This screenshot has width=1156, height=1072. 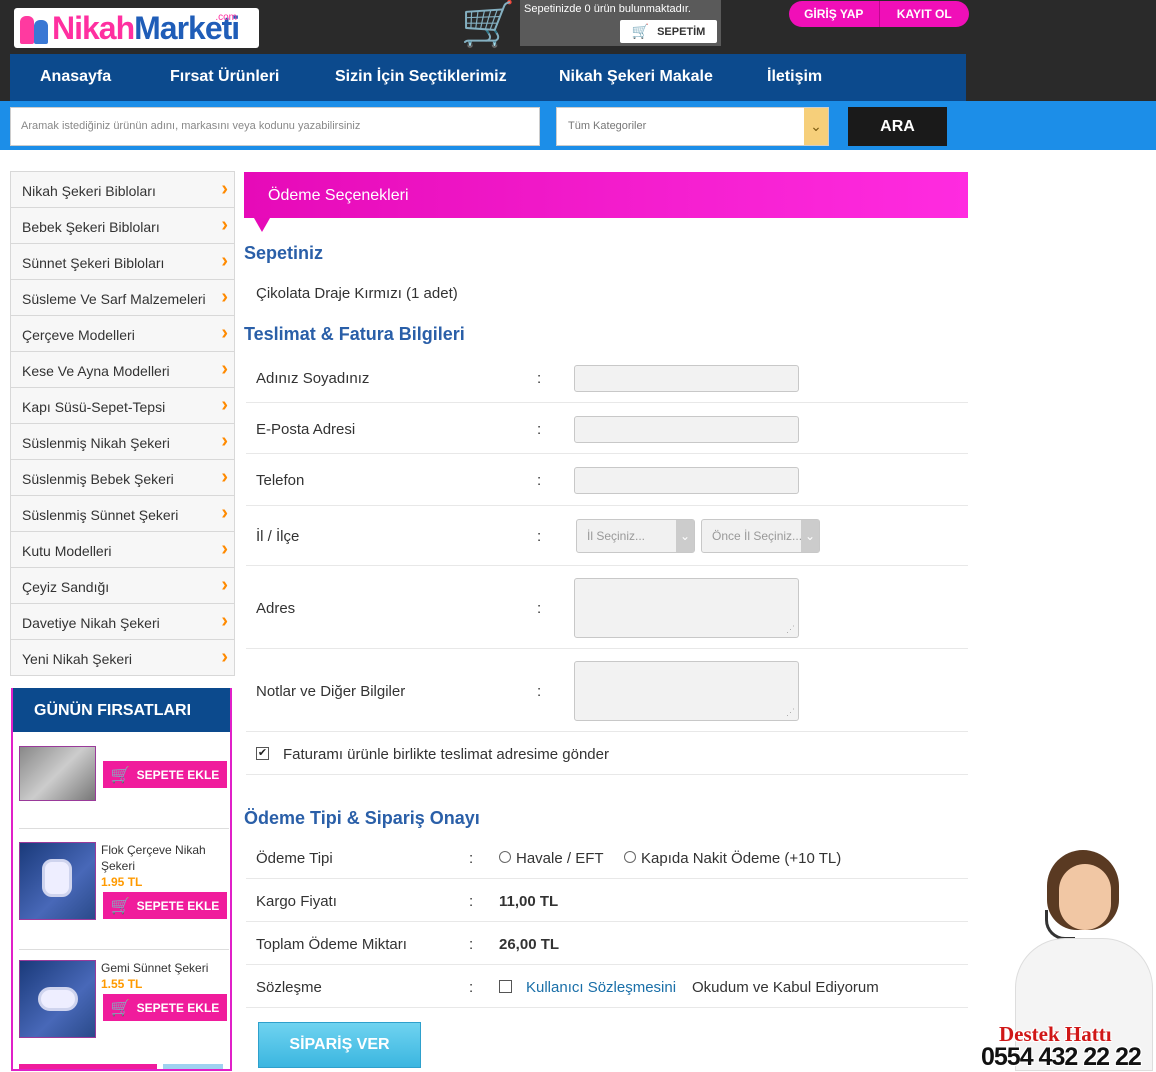 What do you see at coordinates (224, 77) in the screenshot?
I see `nav-deals: Fırsat Ürünleri` at bounding box center [224, 77].